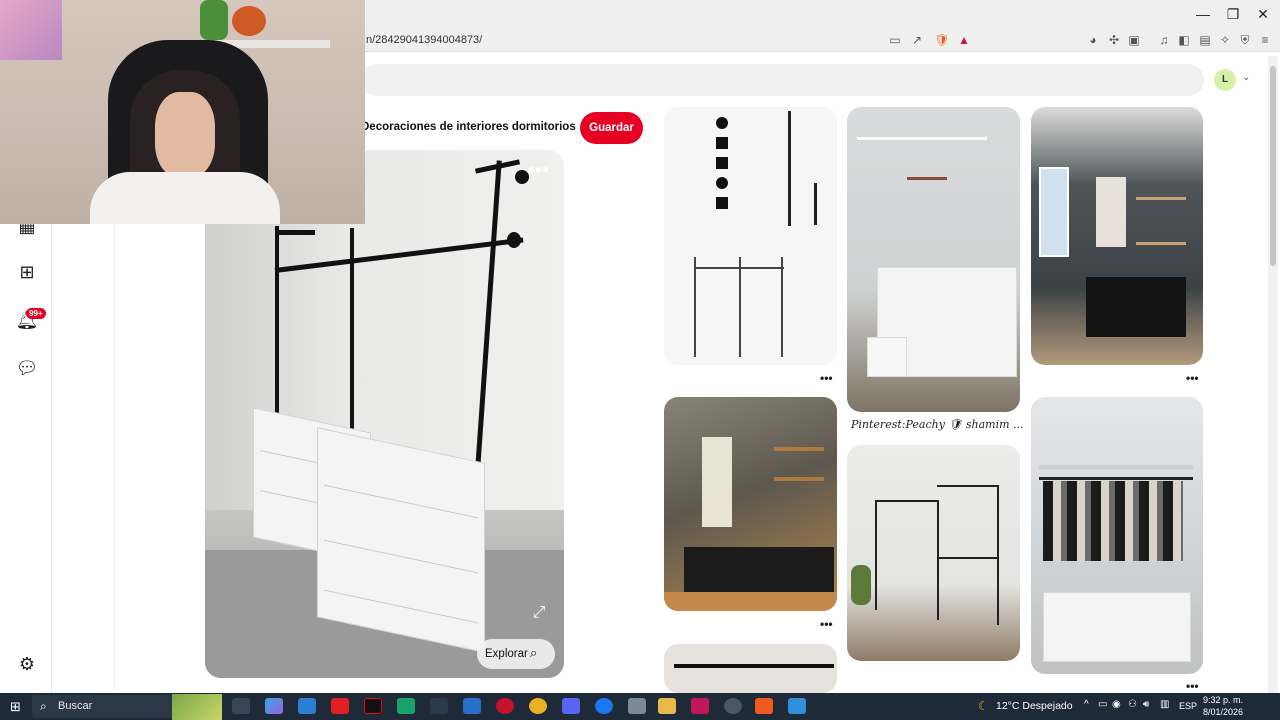  I want to click on copilot-icon, so click(274, 706).